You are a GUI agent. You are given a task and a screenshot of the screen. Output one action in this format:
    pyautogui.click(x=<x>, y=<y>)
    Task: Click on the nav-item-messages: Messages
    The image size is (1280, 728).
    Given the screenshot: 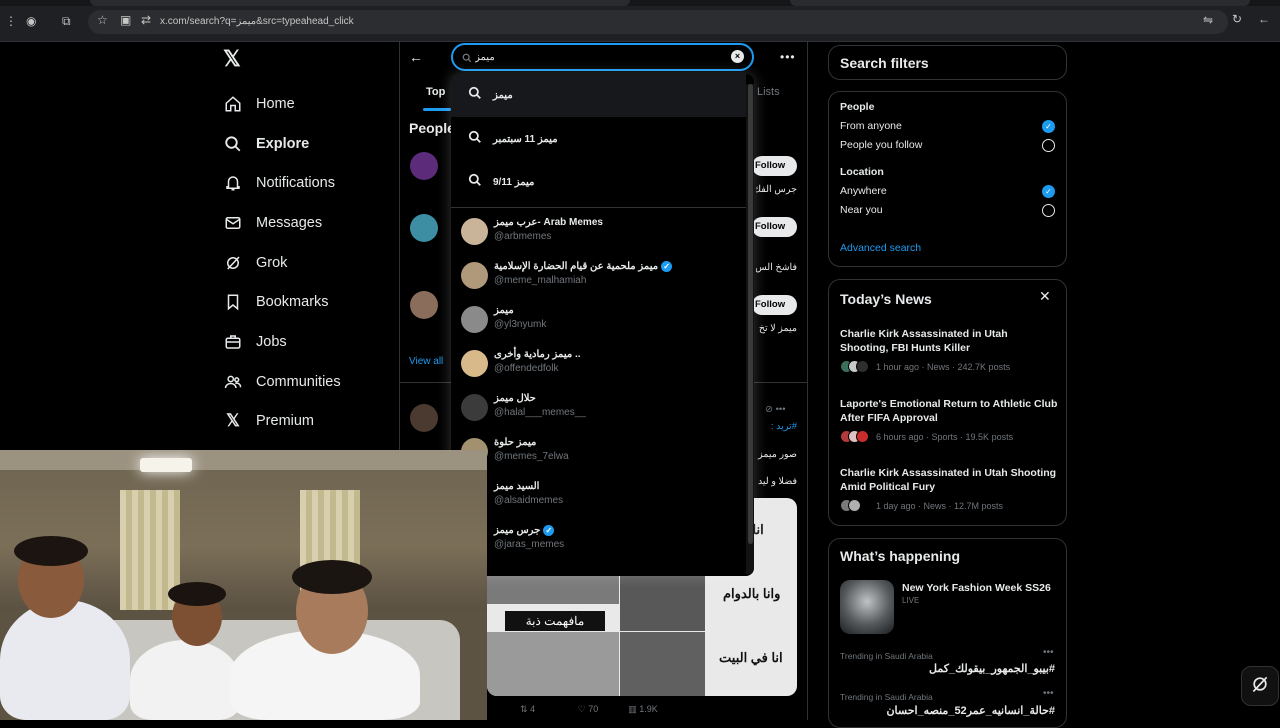 What is the action you would take?
    pyautogui.click(x=312, y=223)
    